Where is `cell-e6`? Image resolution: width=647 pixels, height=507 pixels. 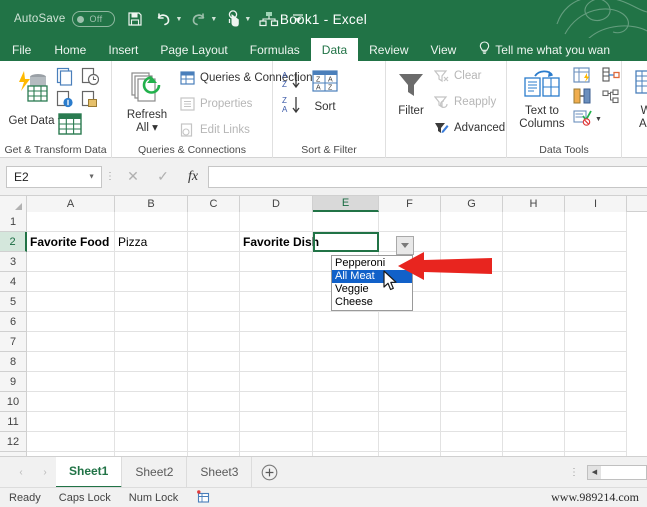
cell-e6 is located at coordinates (346, 322).